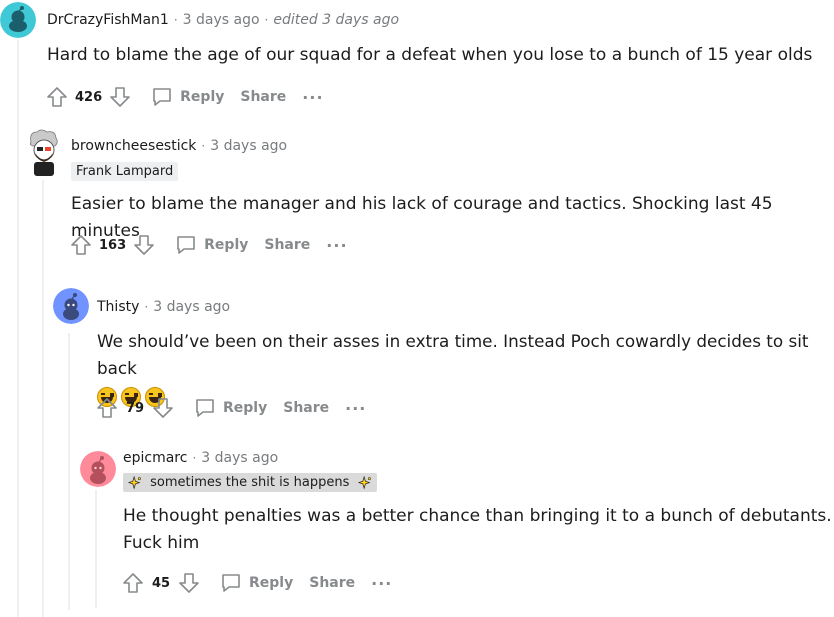  What do you see at coordinates (118, 307) in the screenshot?
I see `username: Thisty` at bounding box center [118, 307].